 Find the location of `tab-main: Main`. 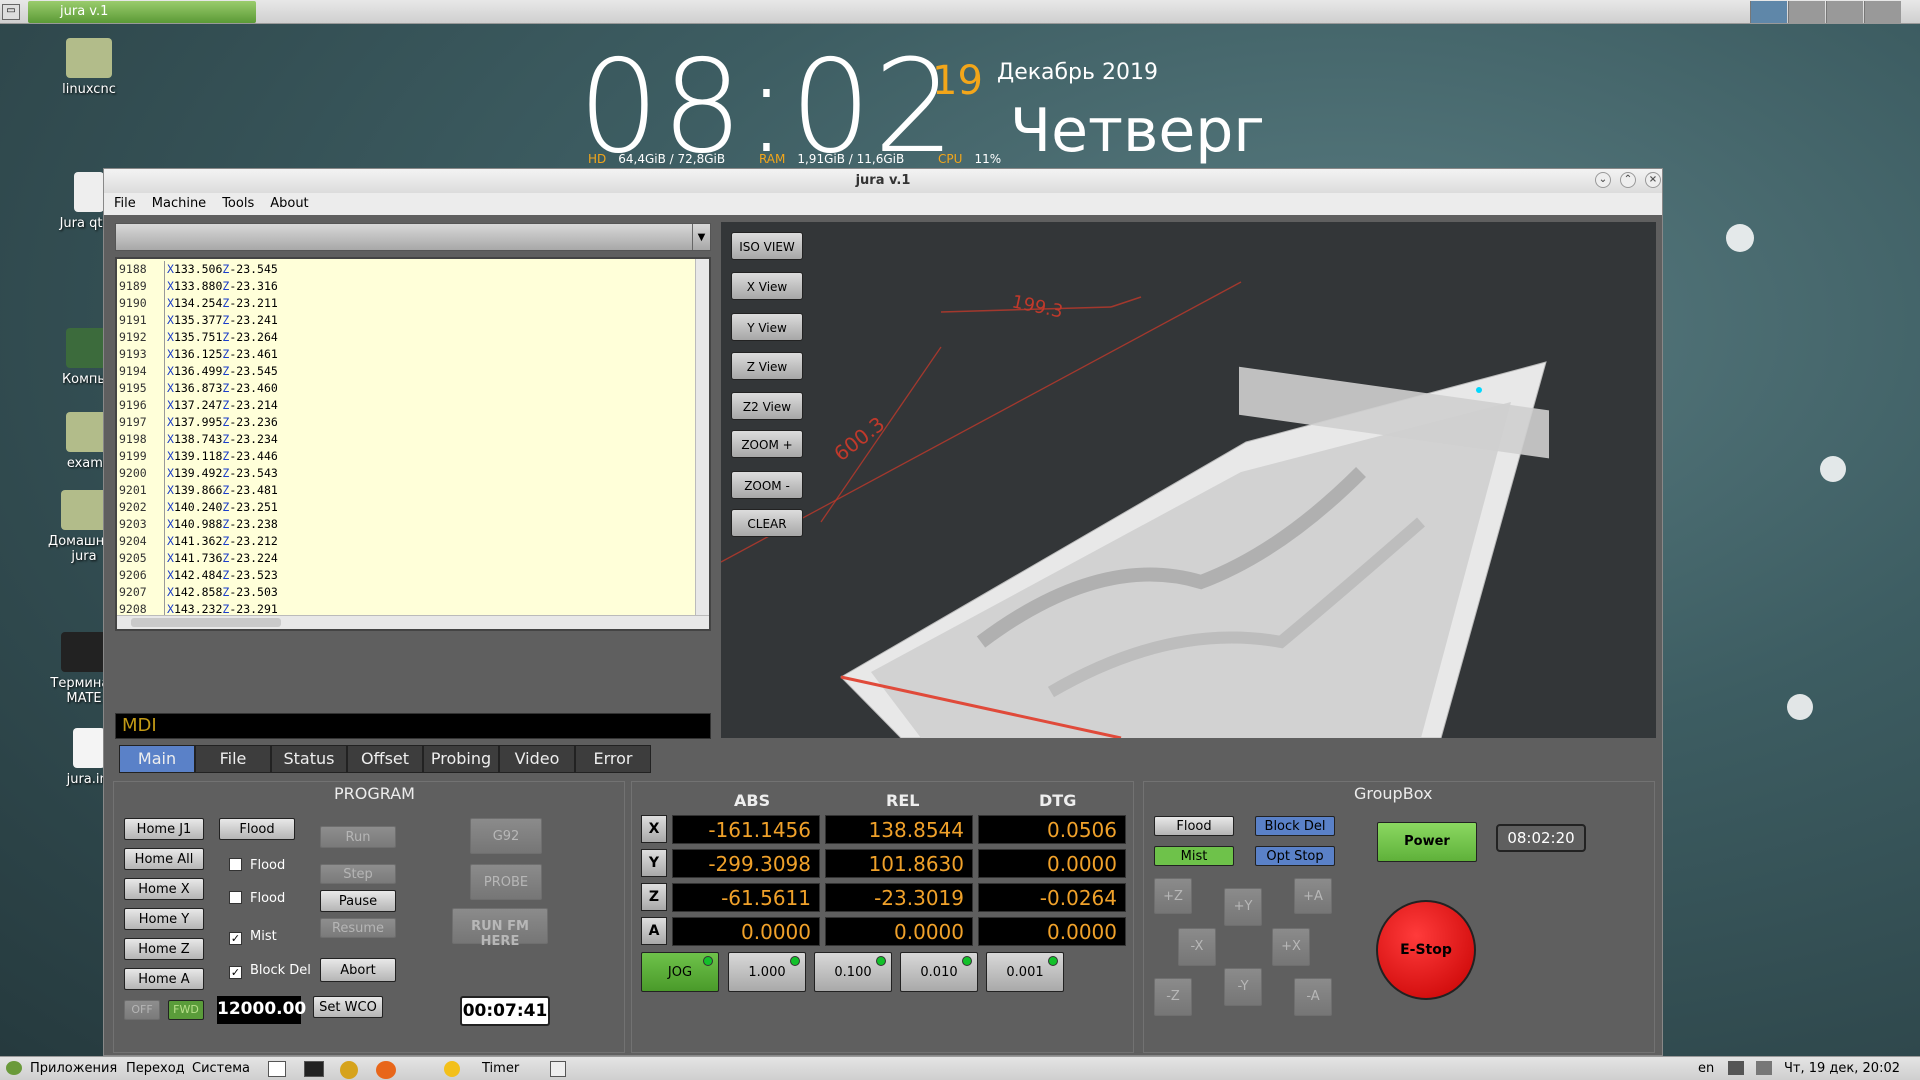

tab-main: Main is located at coordinates (157, 759).